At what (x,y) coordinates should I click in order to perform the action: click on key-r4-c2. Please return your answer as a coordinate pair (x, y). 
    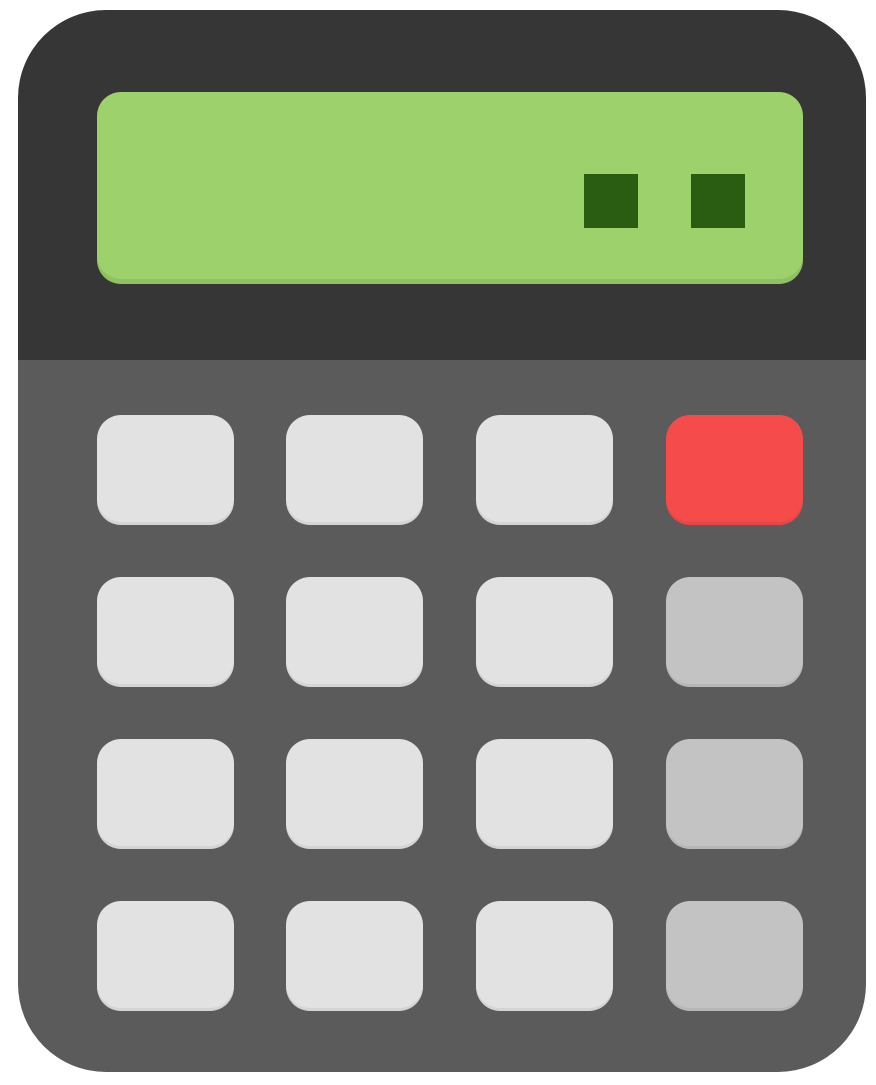
    Looking at the image, I should click on (354, 956).